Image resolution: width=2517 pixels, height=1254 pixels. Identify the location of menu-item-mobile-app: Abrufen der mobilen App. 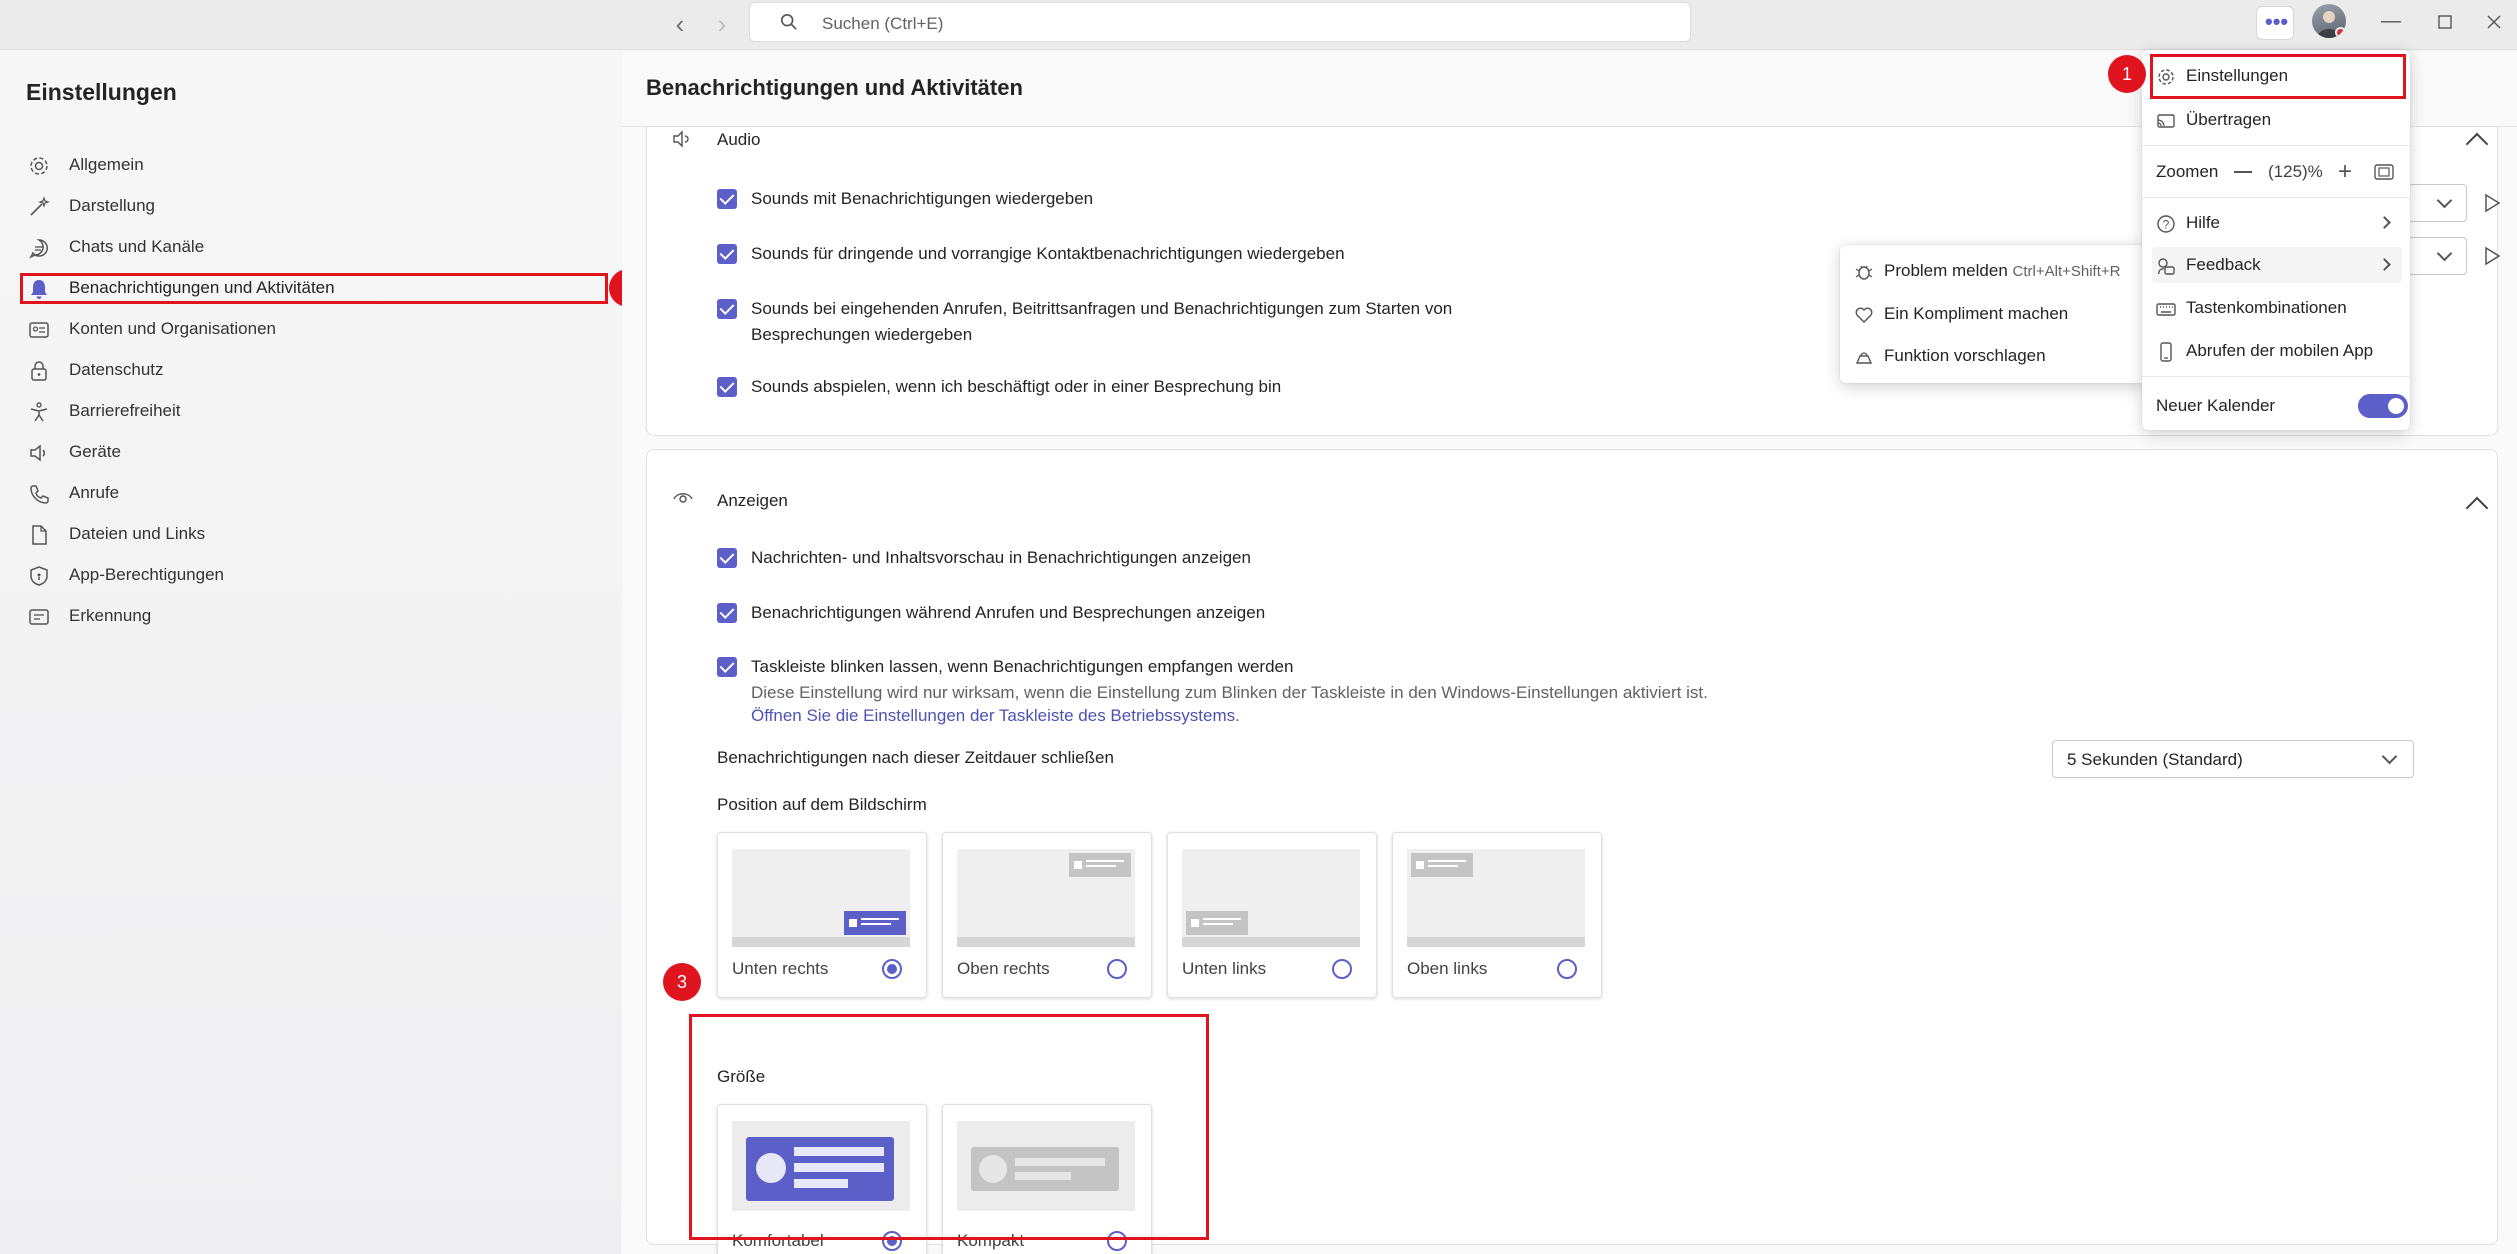
(2277, 351).